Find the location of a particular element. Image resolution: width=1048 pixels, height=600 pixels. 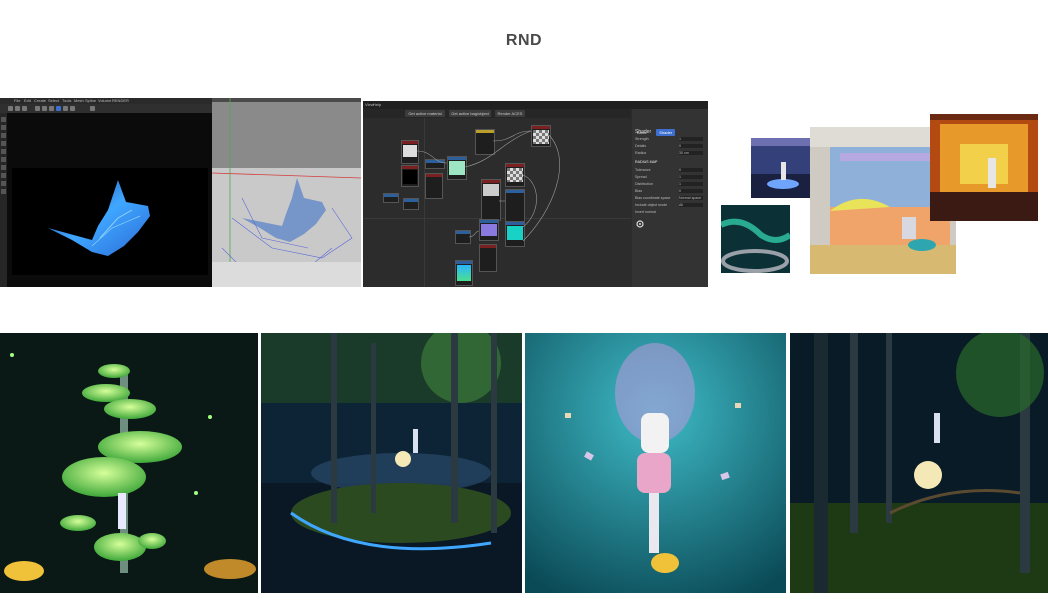

param-row: Radius 30 cm is located at coordinates (670, 153).